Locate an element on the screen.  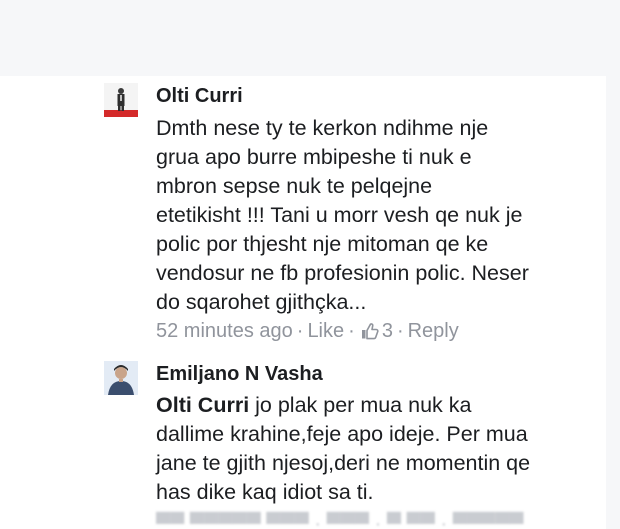
comment-line: grua apo burre mbipeshe ti nuk e is located at coordinates (314, 157).